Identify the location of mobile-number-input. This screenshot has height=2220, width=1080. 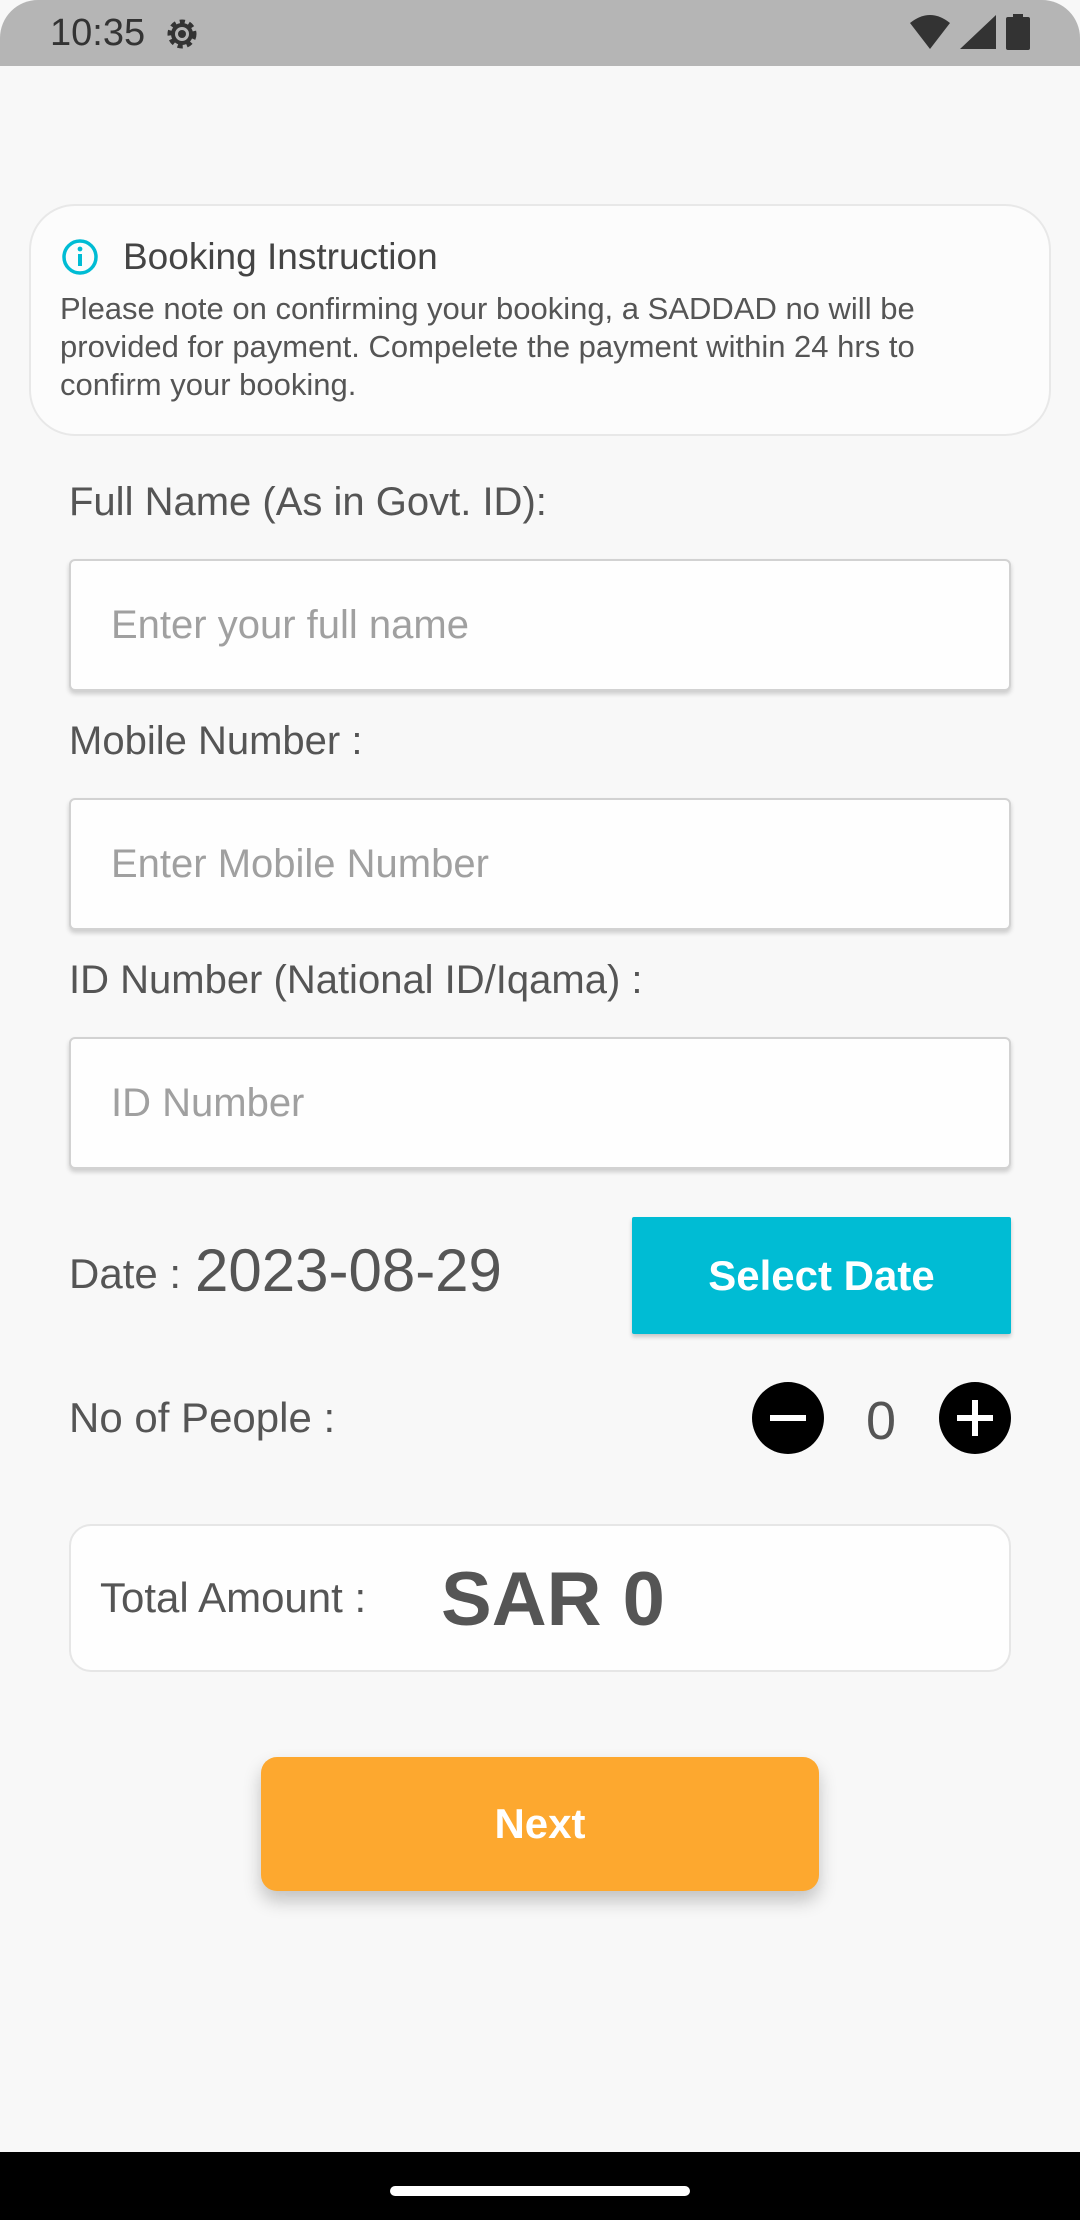
(540, 864).